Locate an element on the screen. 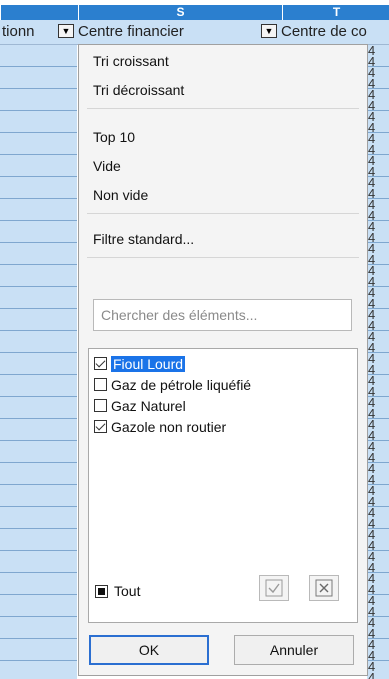 This screenshot has height=679, width=389. column-header-R is located at coordinates (39, 12).